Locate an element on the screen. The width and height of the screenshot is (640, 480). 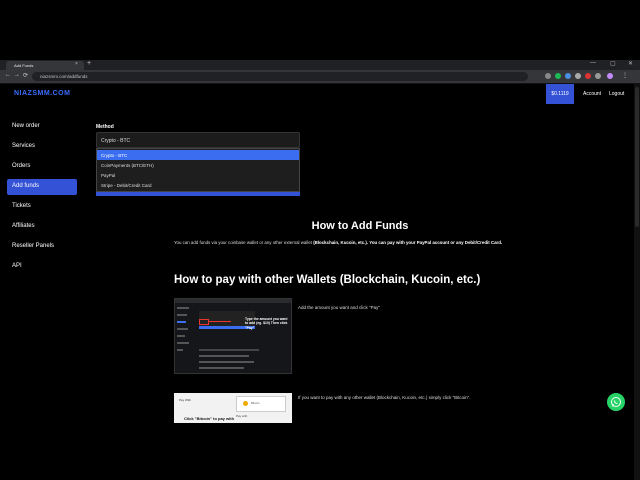
minimize-icon: — is located at coordinates (593, 63).